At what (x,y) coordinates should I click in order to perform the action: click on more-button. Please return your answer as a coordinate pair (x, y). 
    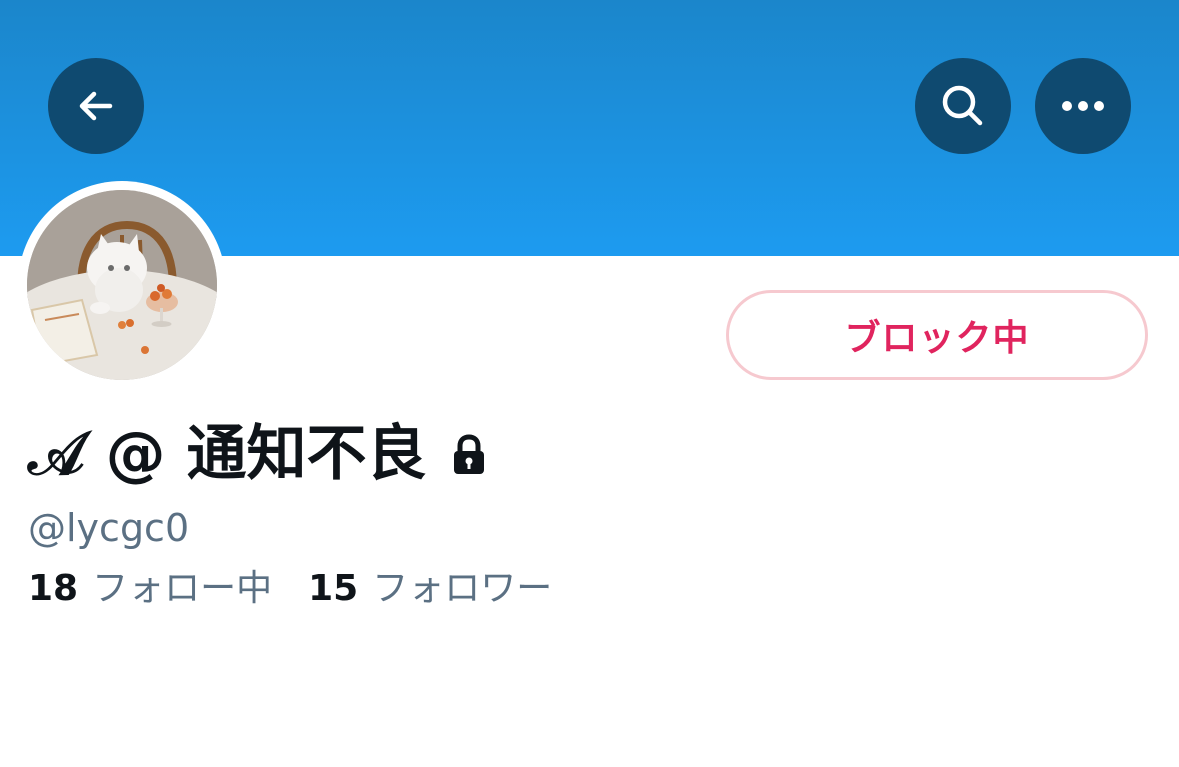
    Looking at the image, I should click on (1083, 106).